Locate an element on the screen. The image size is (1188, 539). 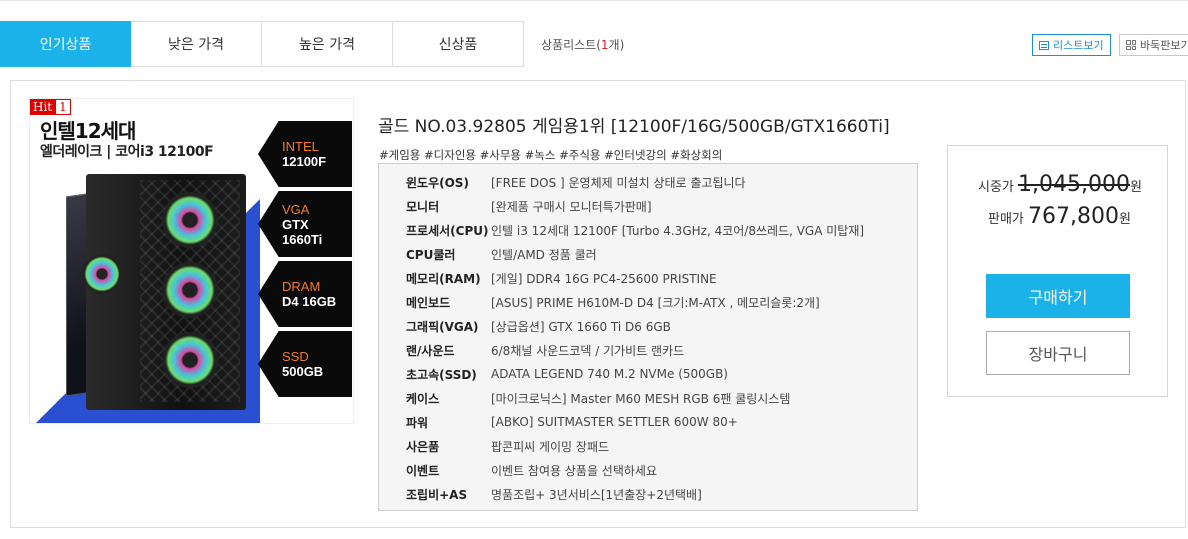
badge-value: GTX 1660Ti is located at coordinates (302, 231).